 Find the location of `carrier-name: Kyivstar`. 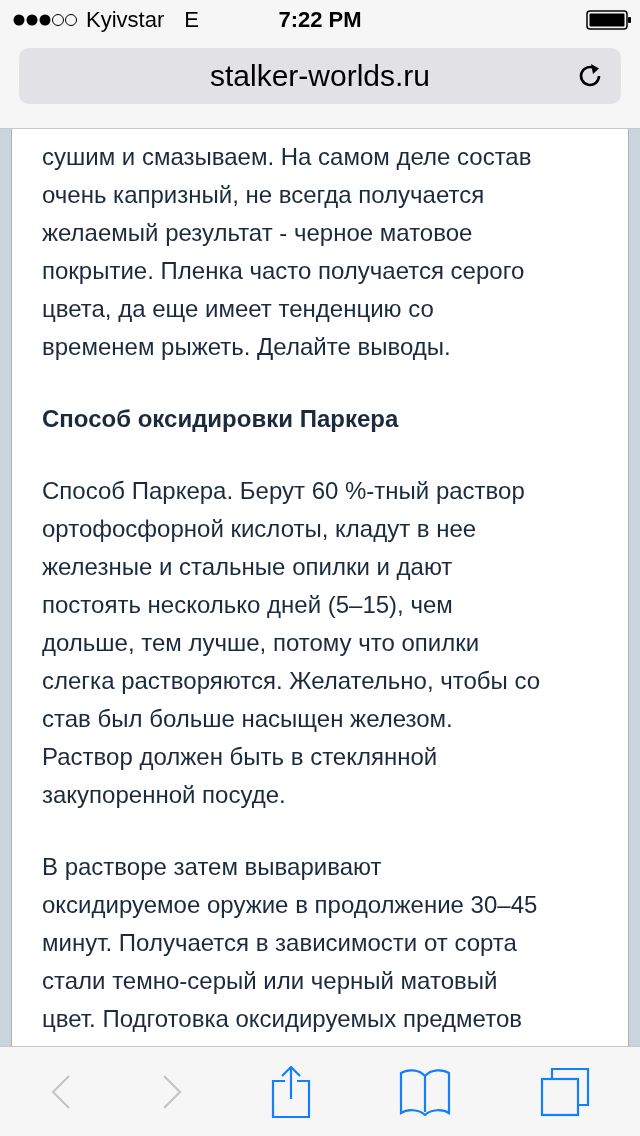

carrier-name: Kyivstar is located at coordinates (125, 20).